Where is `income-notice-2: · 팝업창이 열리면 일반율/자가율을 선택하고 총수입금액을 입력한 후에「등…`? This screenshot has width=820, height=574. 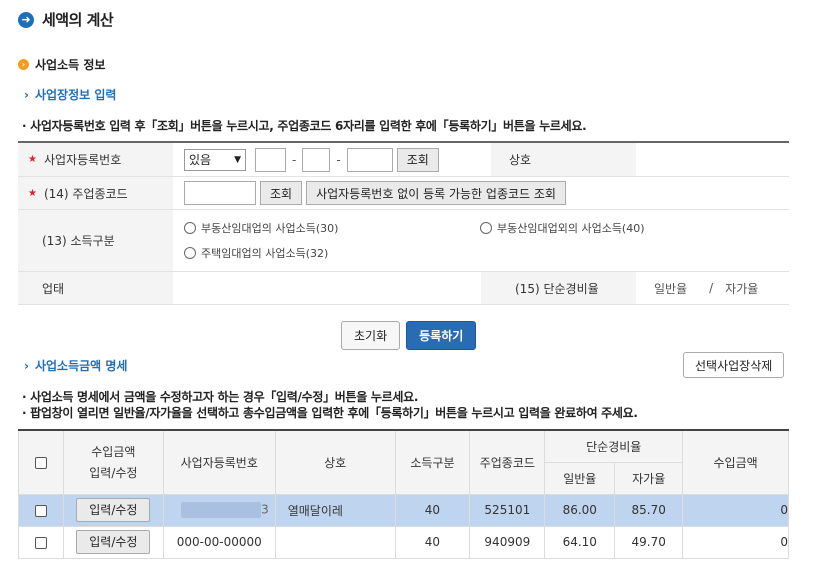
income-notice-2: · 팝업창이 열리면 일반율/자가율을 선택하고 총수입금액을 입력한 후에「등… is located at coordinates (330, 413).